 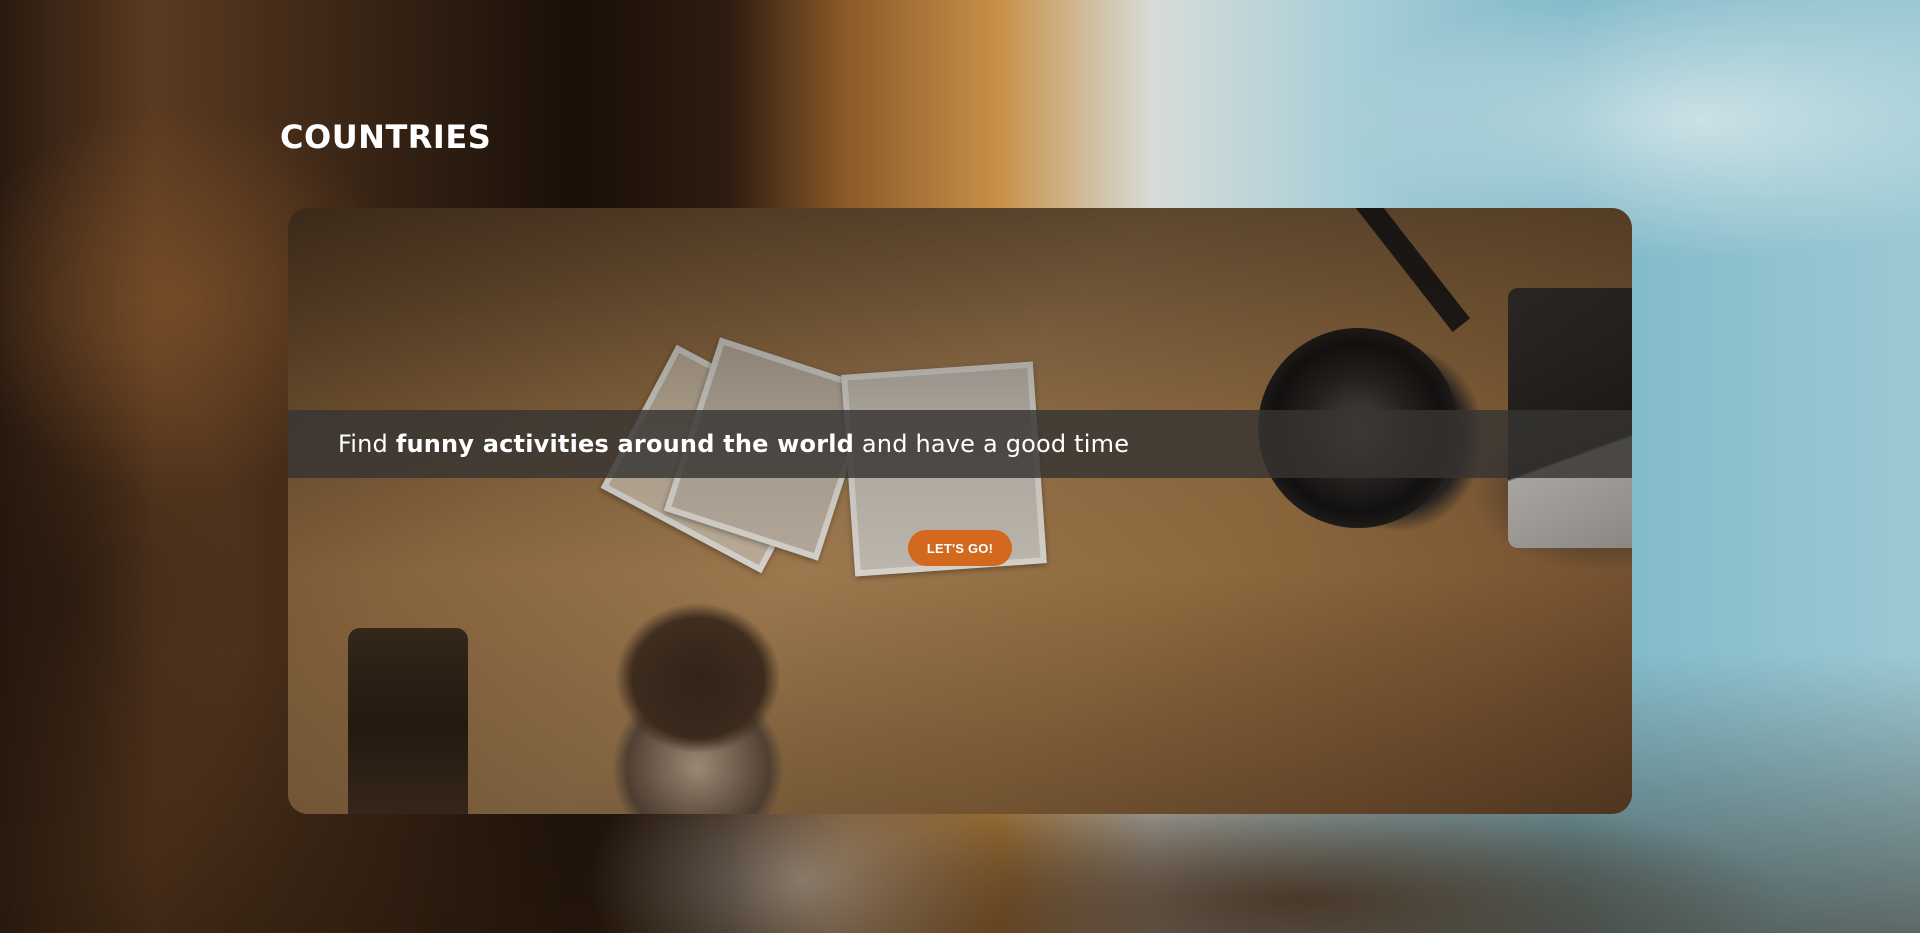 I want to click on hero-caption-end: and have a good time, so click(x=992, y=444).